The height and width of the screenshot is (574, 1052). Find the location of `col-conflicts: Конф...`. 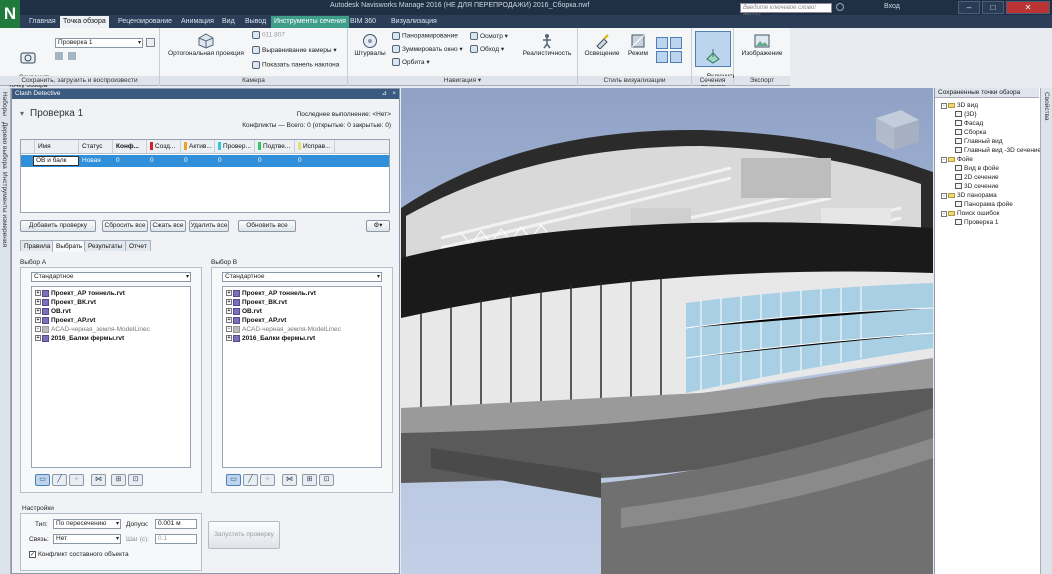

col-conflicts: Конф... is located at coordinates (130, 147).